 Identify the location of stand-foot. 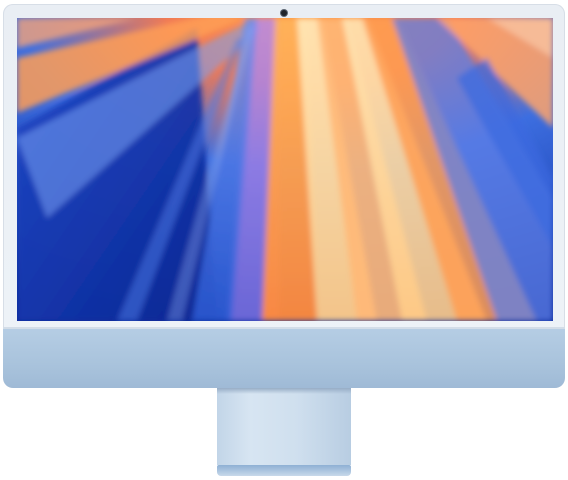
(284, 470).